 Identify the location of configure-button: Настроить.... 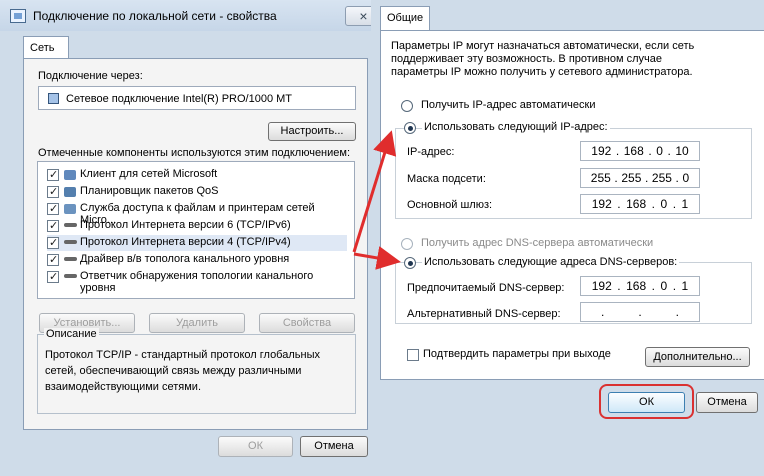
(312, 131).